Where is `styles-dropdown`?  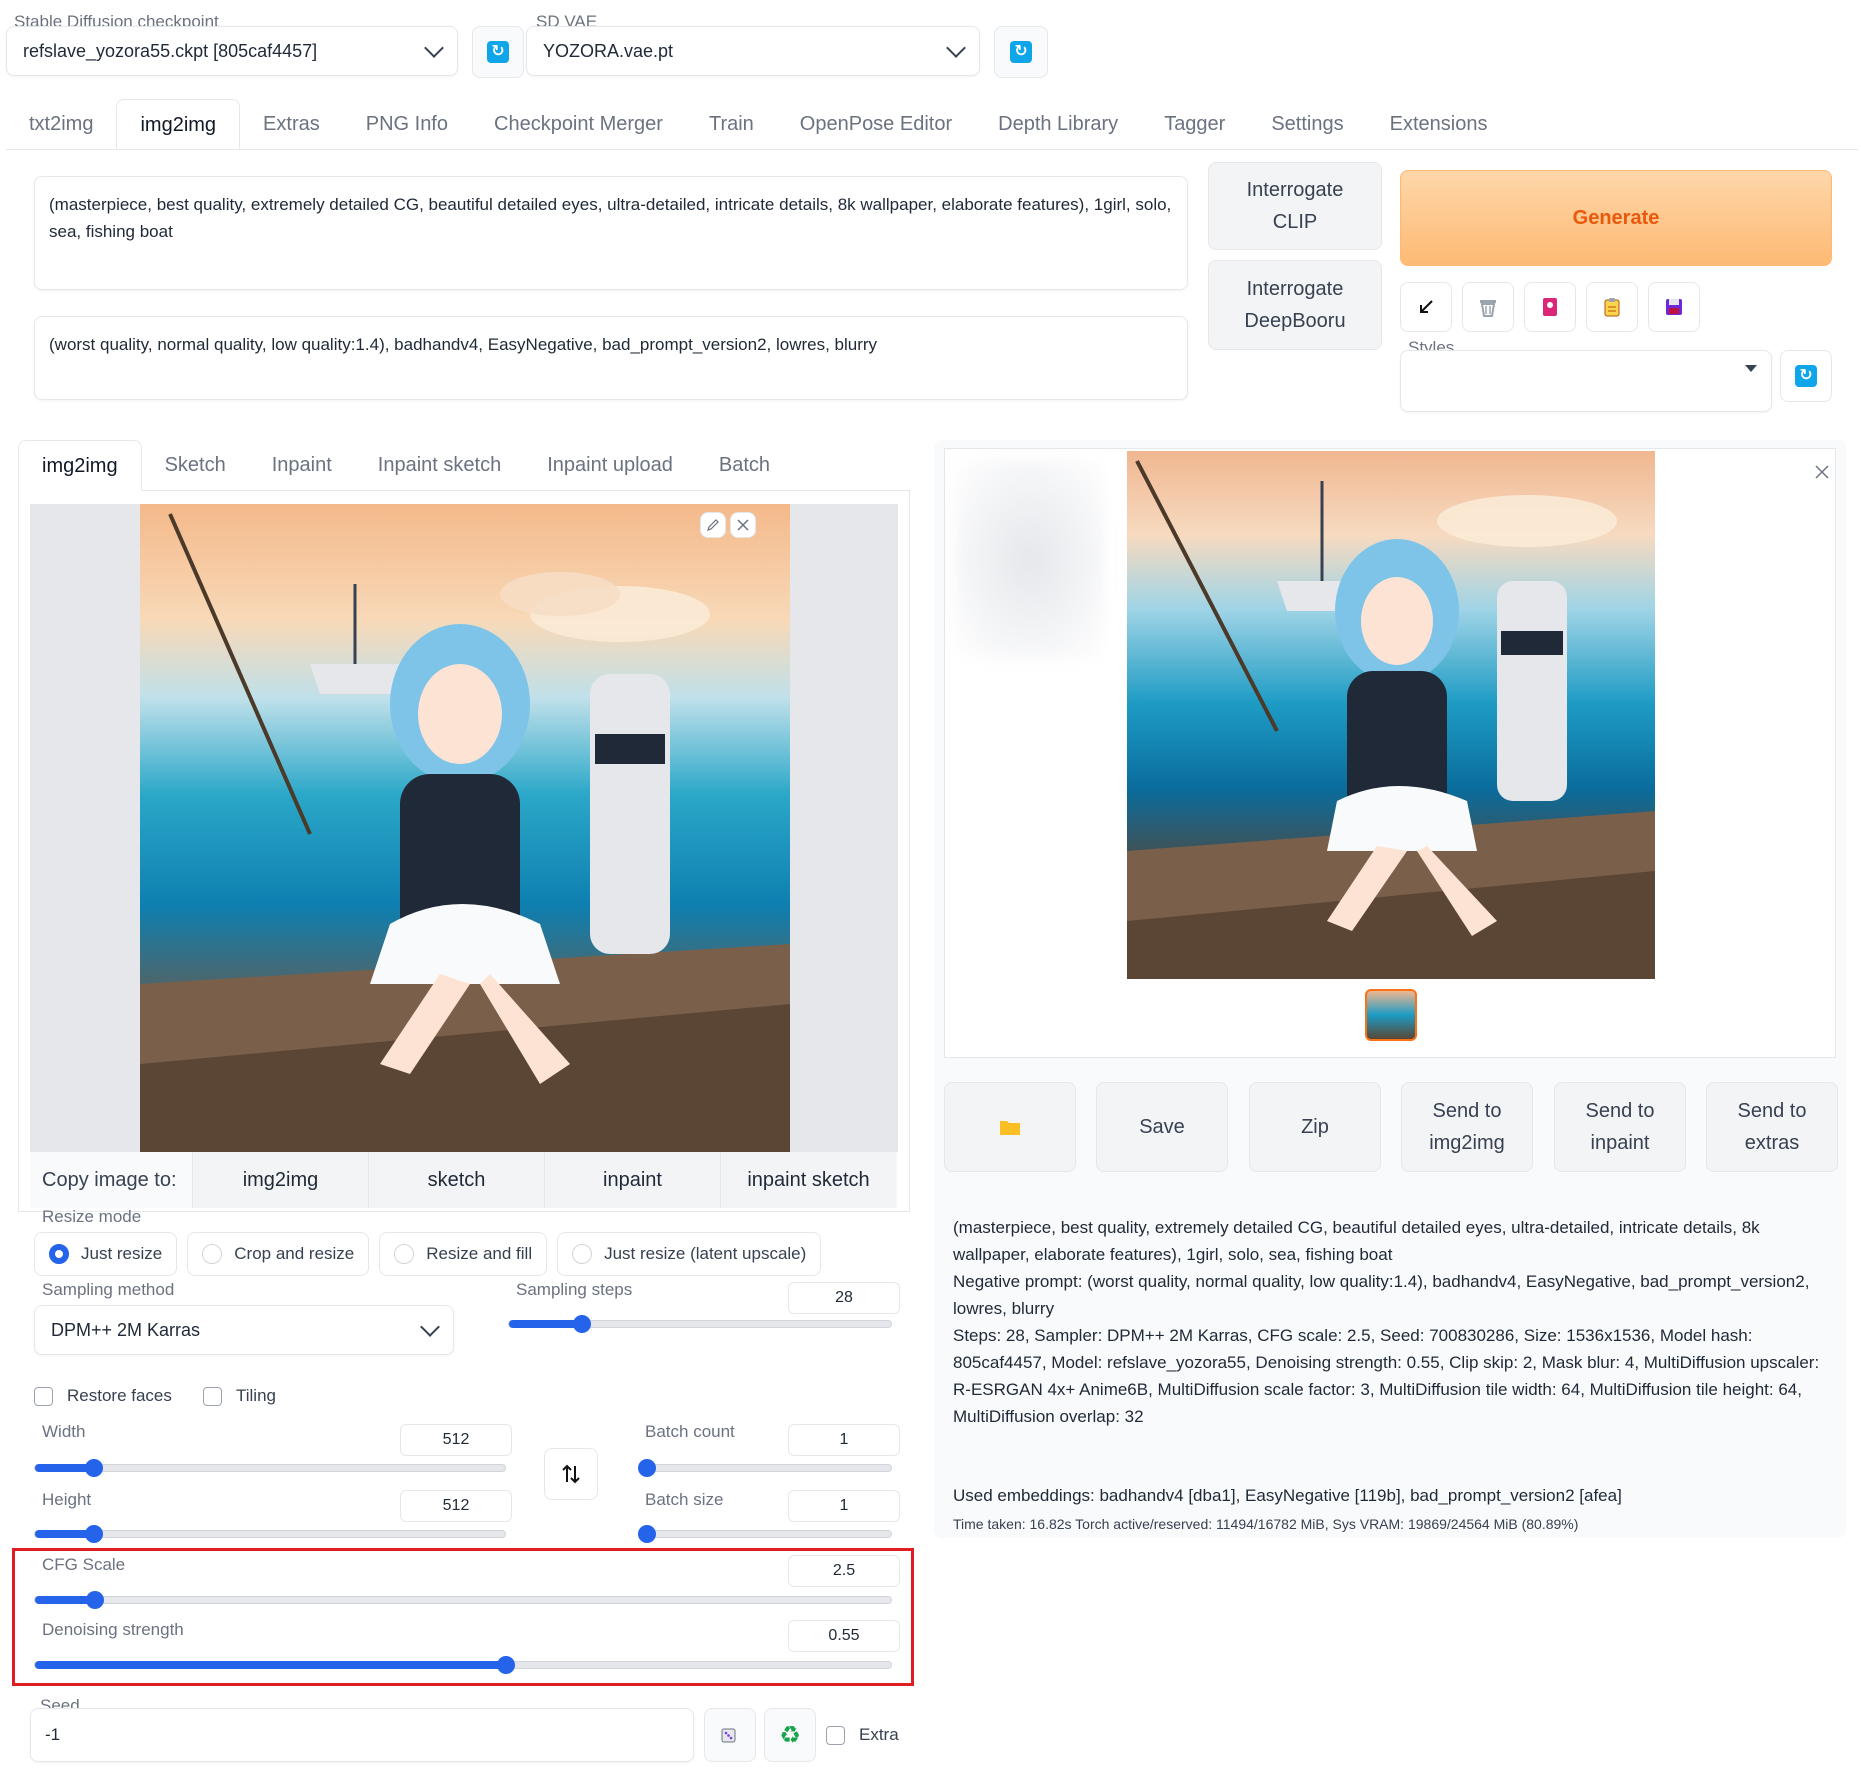 styles-dropdown is located at coordinates (1586, 381).